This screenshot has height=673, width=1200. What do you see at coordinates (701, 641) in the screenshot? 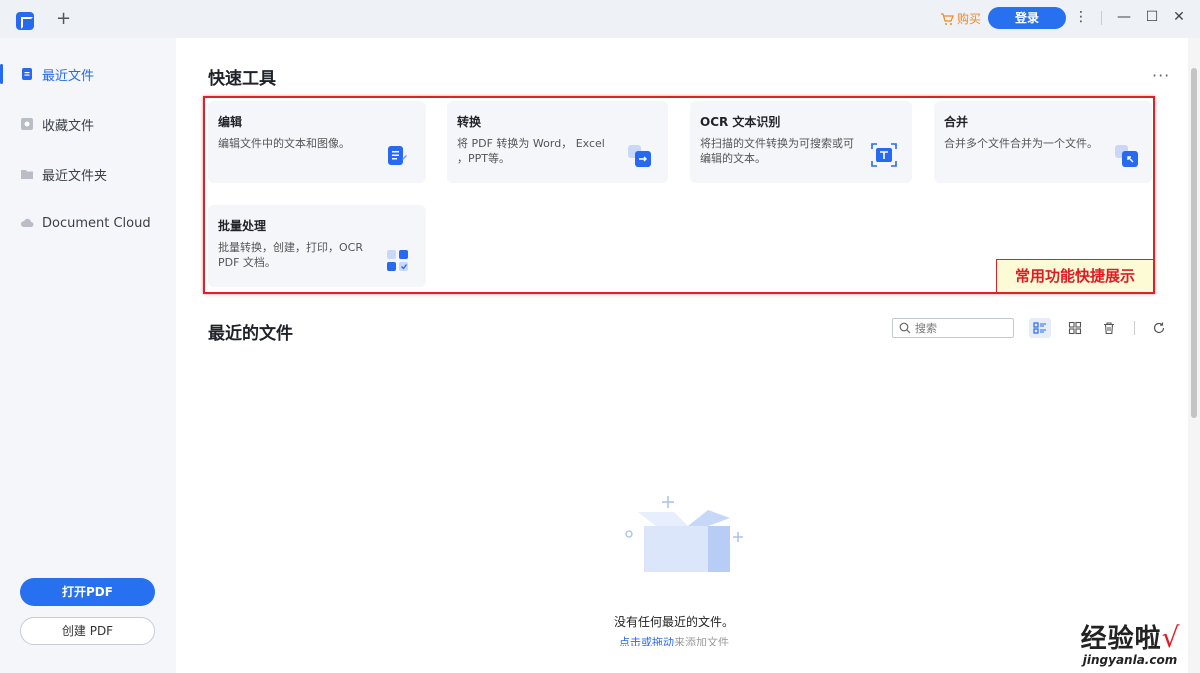
I see `empty-state-hint-text: 来添加文件` at bounding box center [701, 641].